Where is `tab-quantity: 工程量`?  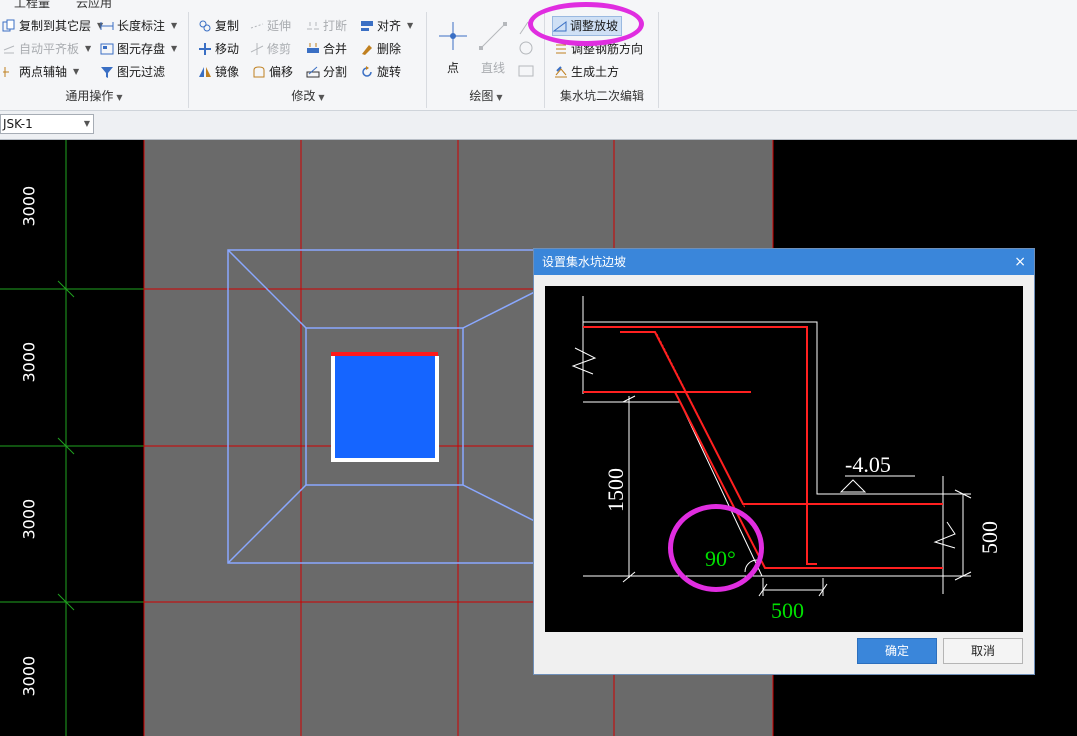 tab-quantity: 工程量 is located at coordinates (32, 4).